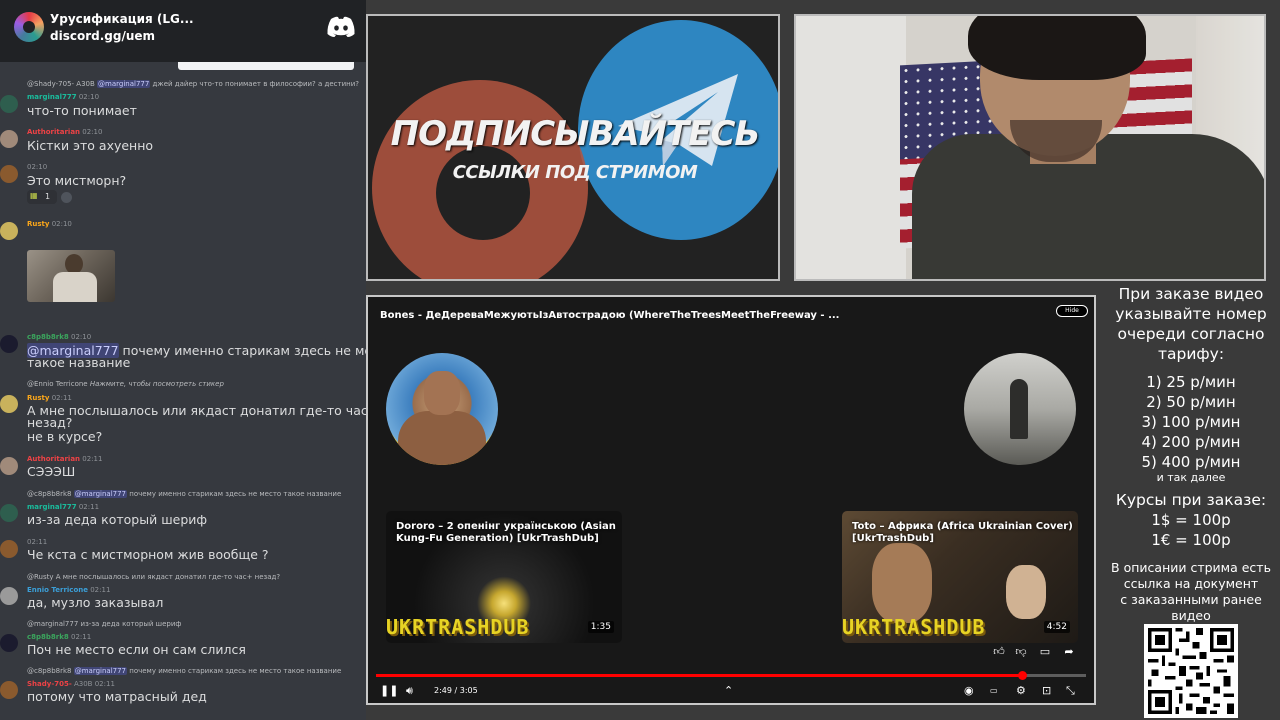  I want to click on message-text-line: незад?, so click(50, 422).